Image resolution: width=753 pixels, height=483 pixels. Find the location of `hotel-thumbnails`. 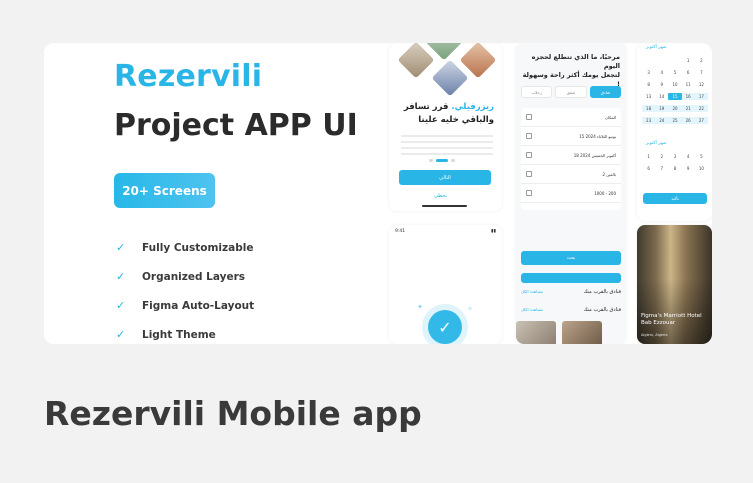

hotel-thumbnails is located at coordinates (571, 332).